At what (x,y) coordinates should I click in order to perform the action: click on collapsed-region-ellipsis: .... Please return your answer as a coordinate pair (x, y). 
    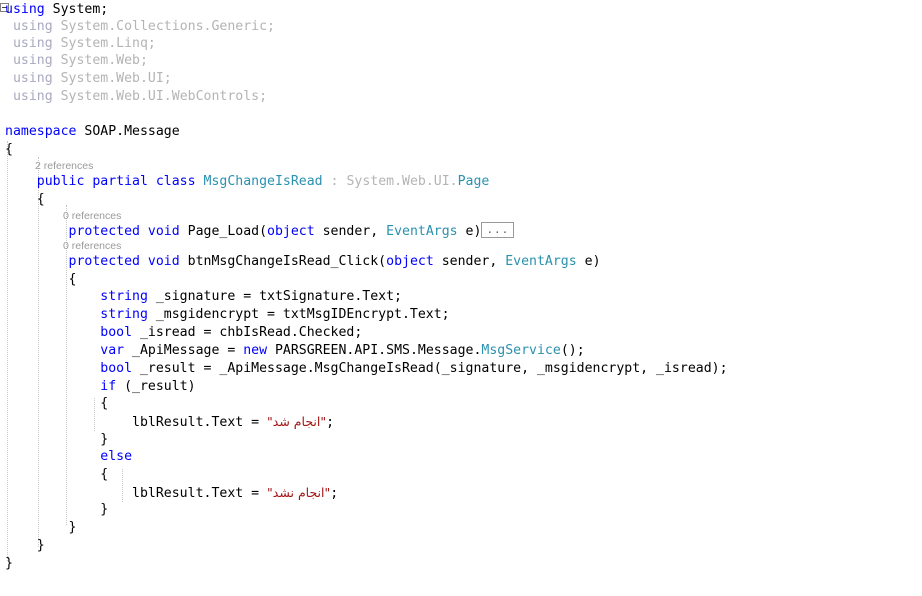
    Looking at the image, I should click on (498, 230).